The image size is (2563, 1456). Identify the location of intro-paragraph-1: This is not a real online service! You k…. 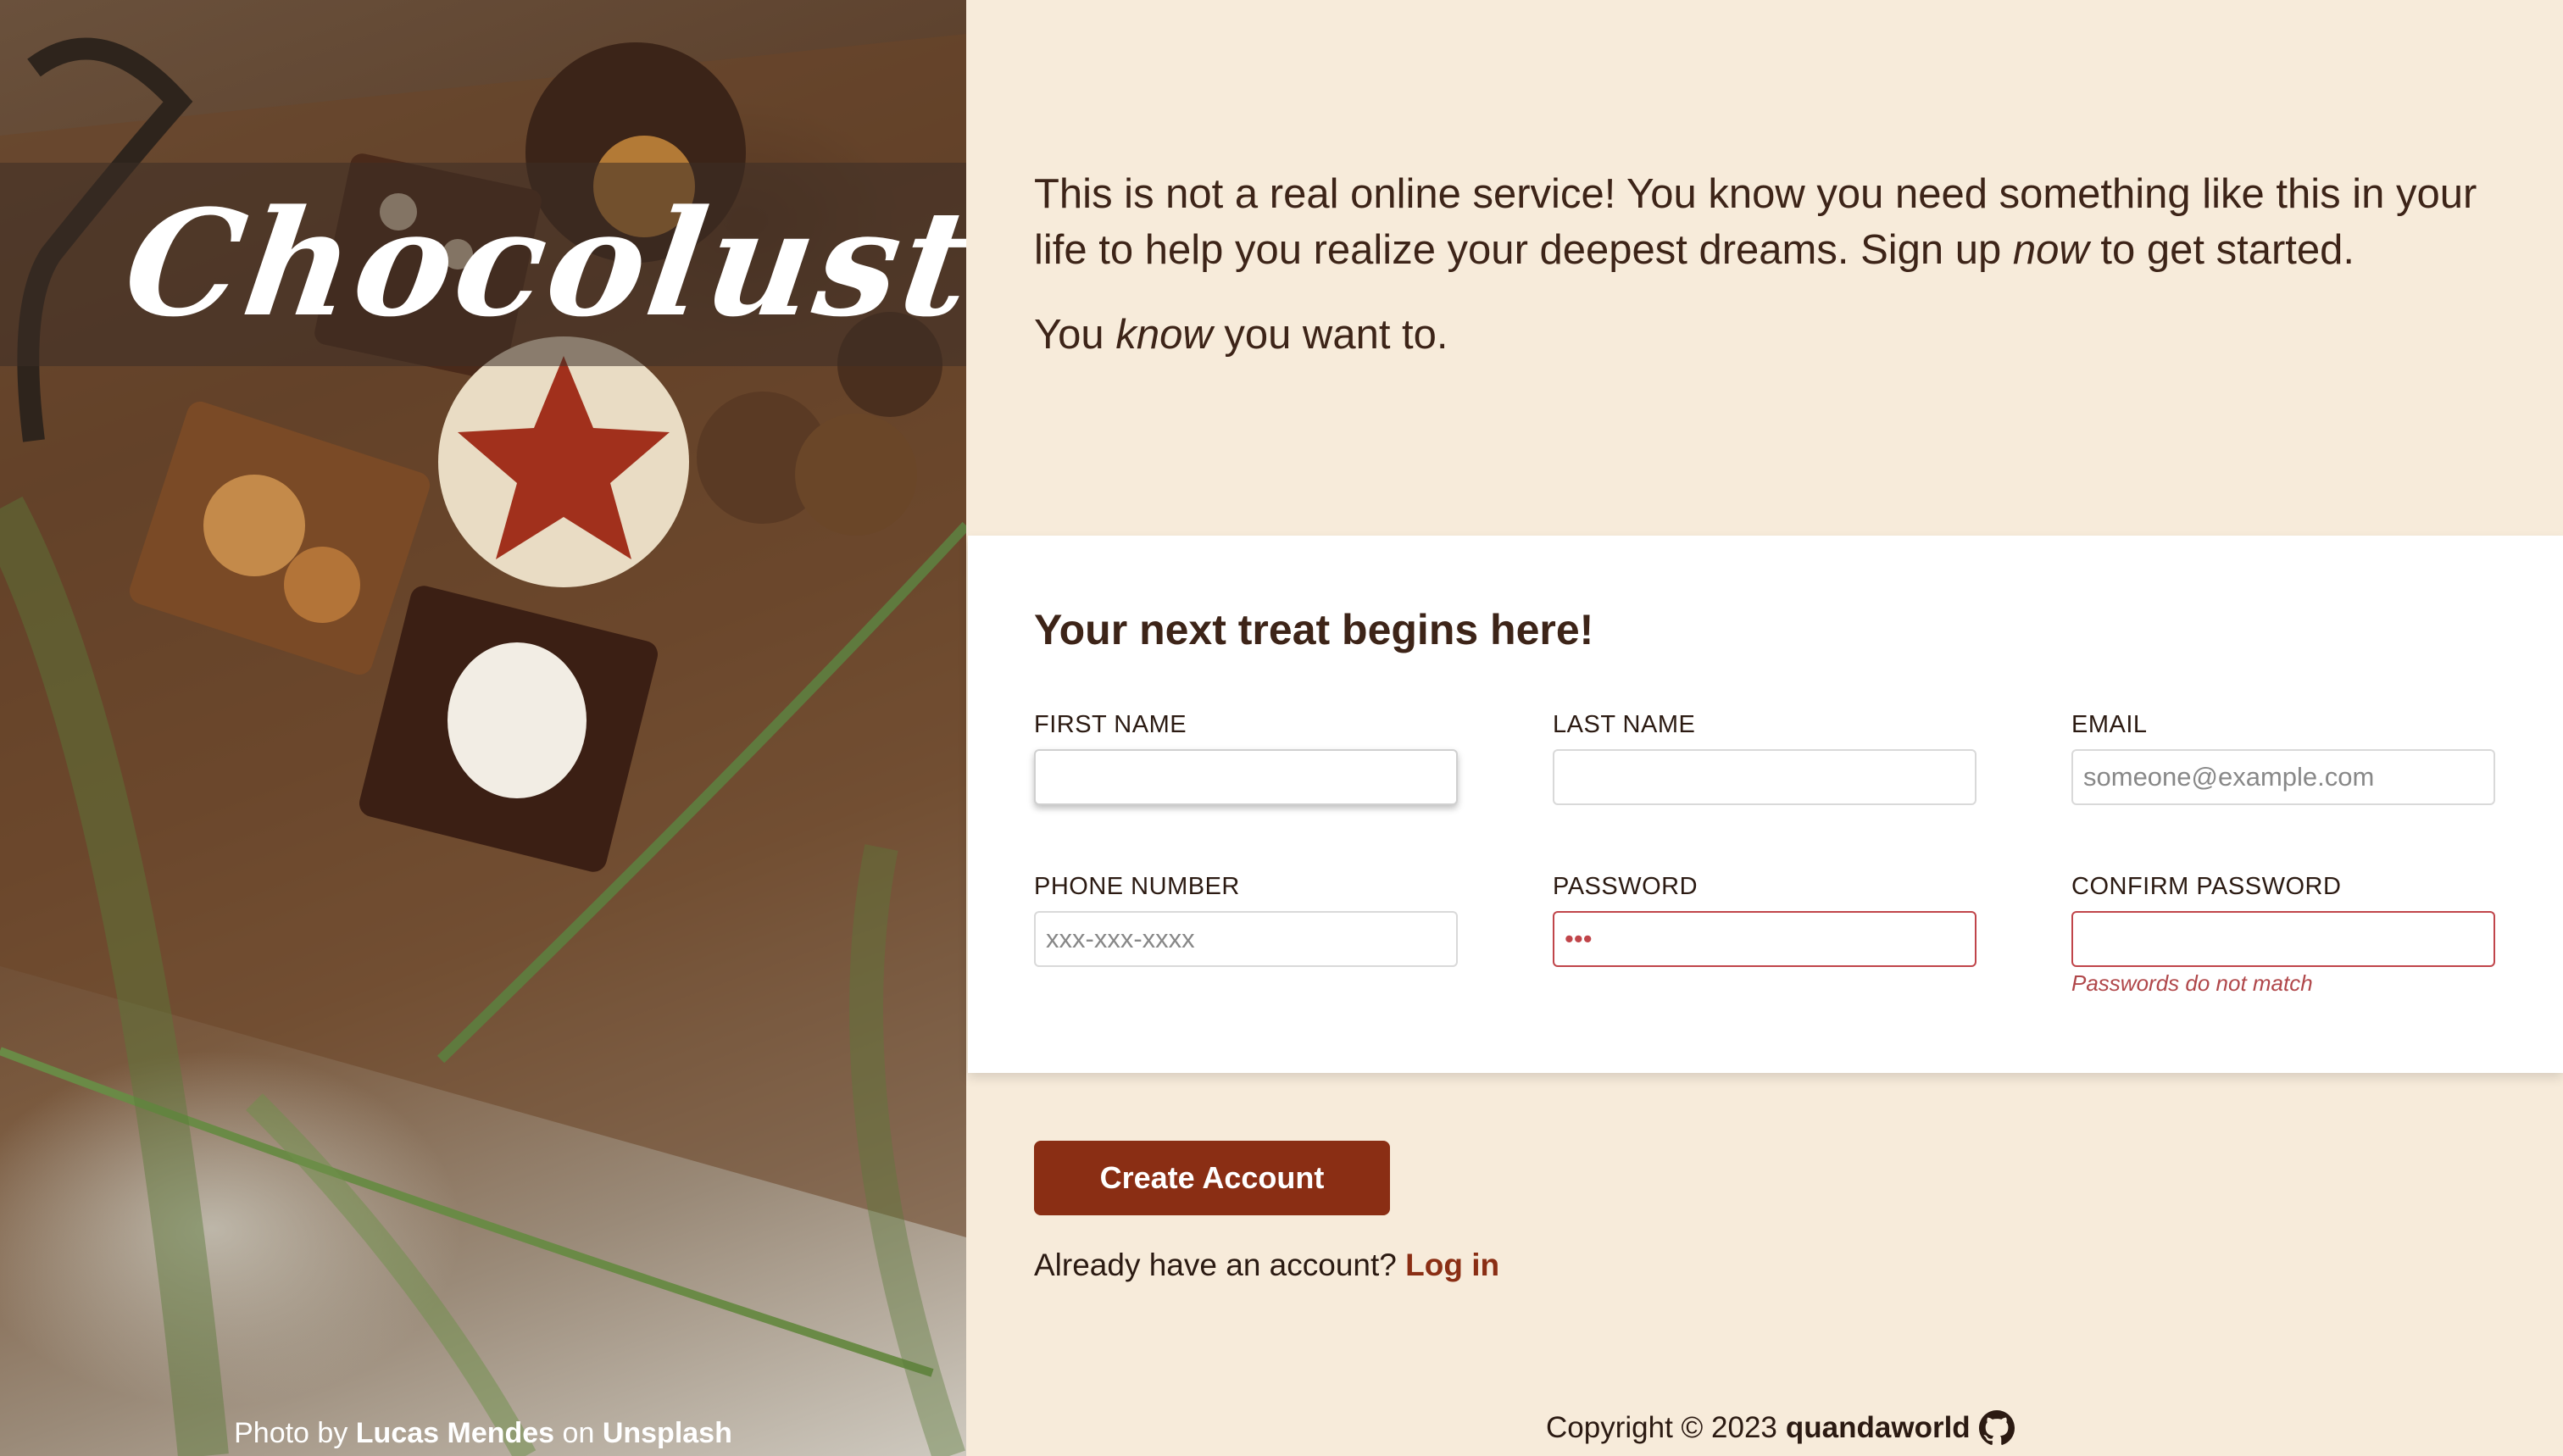
(1755, 222).